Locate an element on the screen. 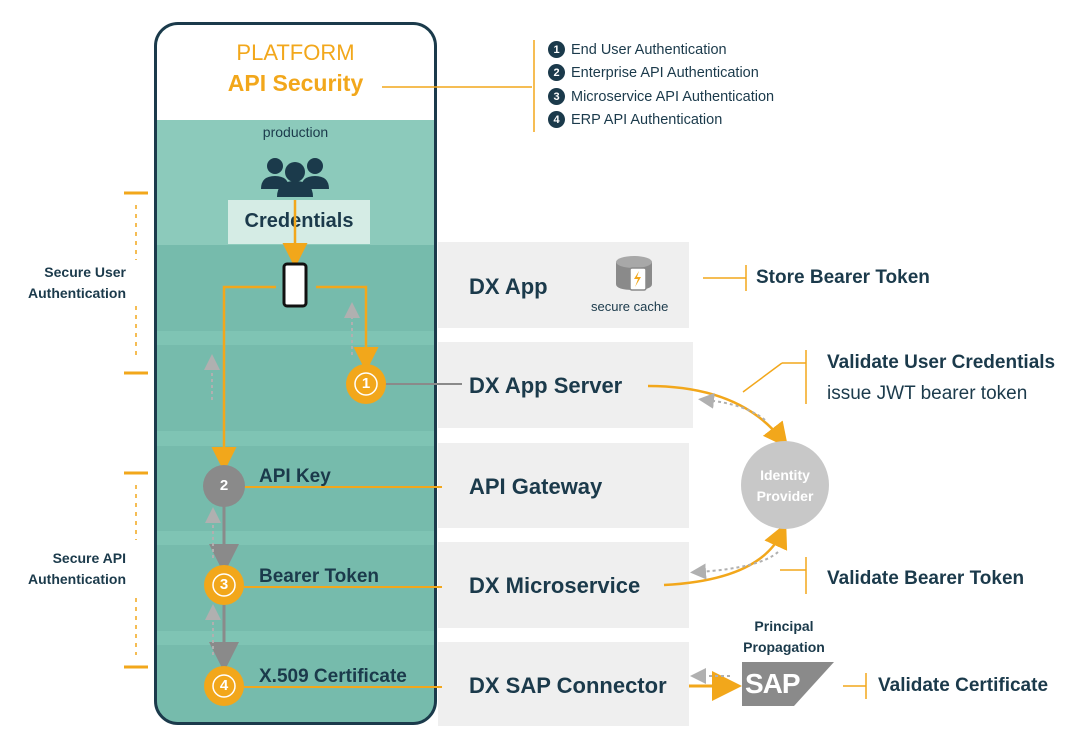 The height and width of the screenshot is (747, 1089). step-num-2: 2 is located at coordinates (224, 485).